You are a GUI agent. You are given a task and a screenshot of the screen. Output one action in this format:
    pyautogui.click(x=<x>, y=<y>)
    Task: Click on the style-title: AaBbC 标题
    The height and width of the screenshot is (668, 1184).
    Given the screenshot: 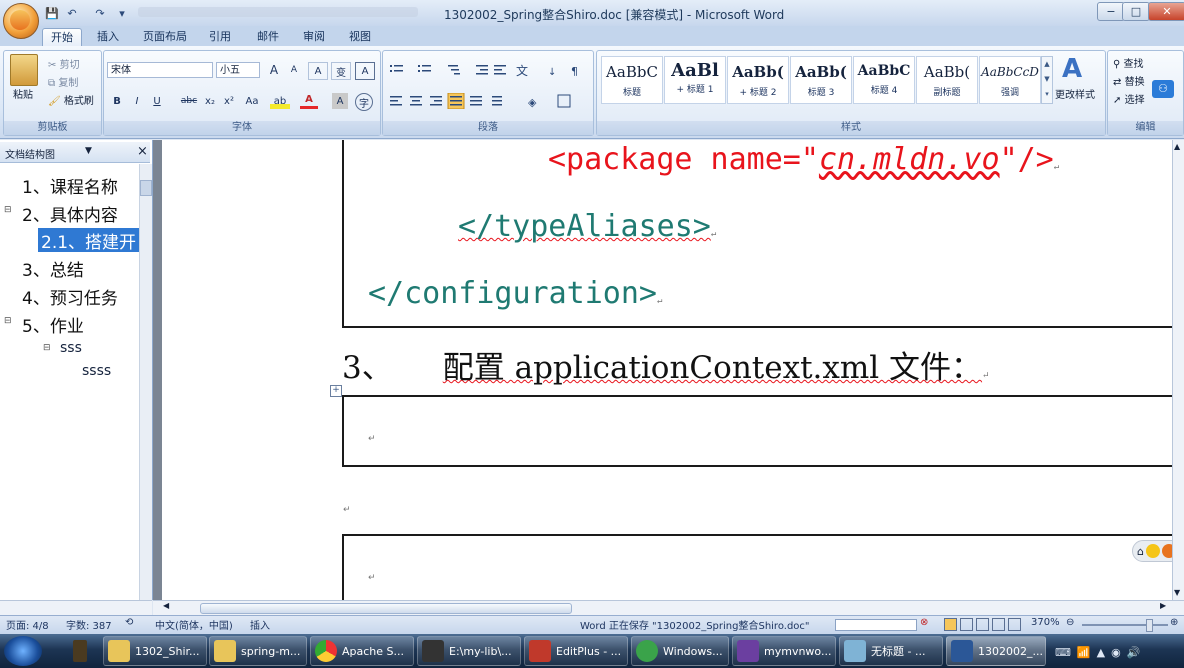 What is the action you would take?
    pyautogui.click(x=632, y=80)
    